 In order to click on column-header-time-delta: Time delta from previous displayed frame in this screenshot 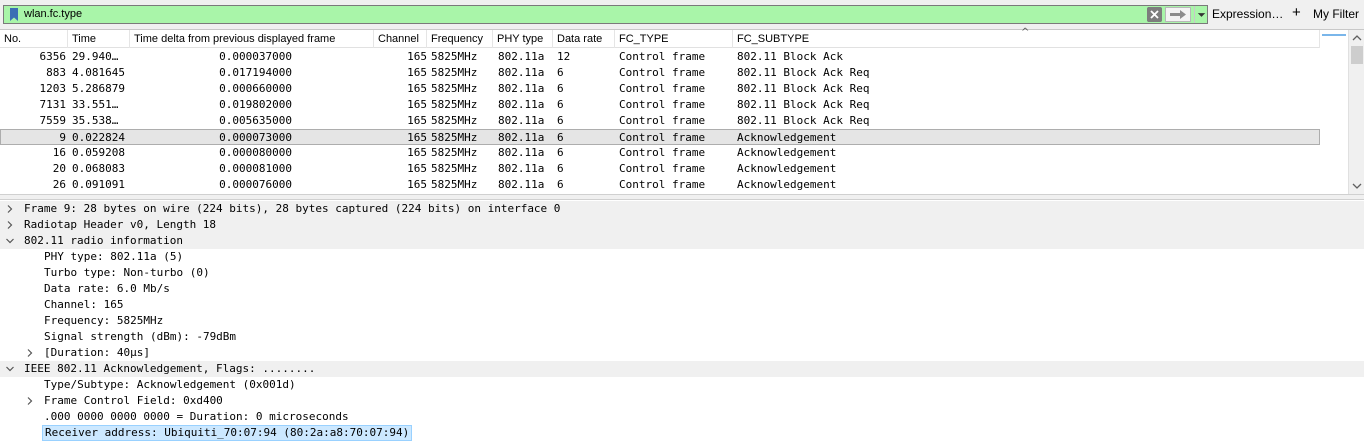, I will do `click(252, 39)`.